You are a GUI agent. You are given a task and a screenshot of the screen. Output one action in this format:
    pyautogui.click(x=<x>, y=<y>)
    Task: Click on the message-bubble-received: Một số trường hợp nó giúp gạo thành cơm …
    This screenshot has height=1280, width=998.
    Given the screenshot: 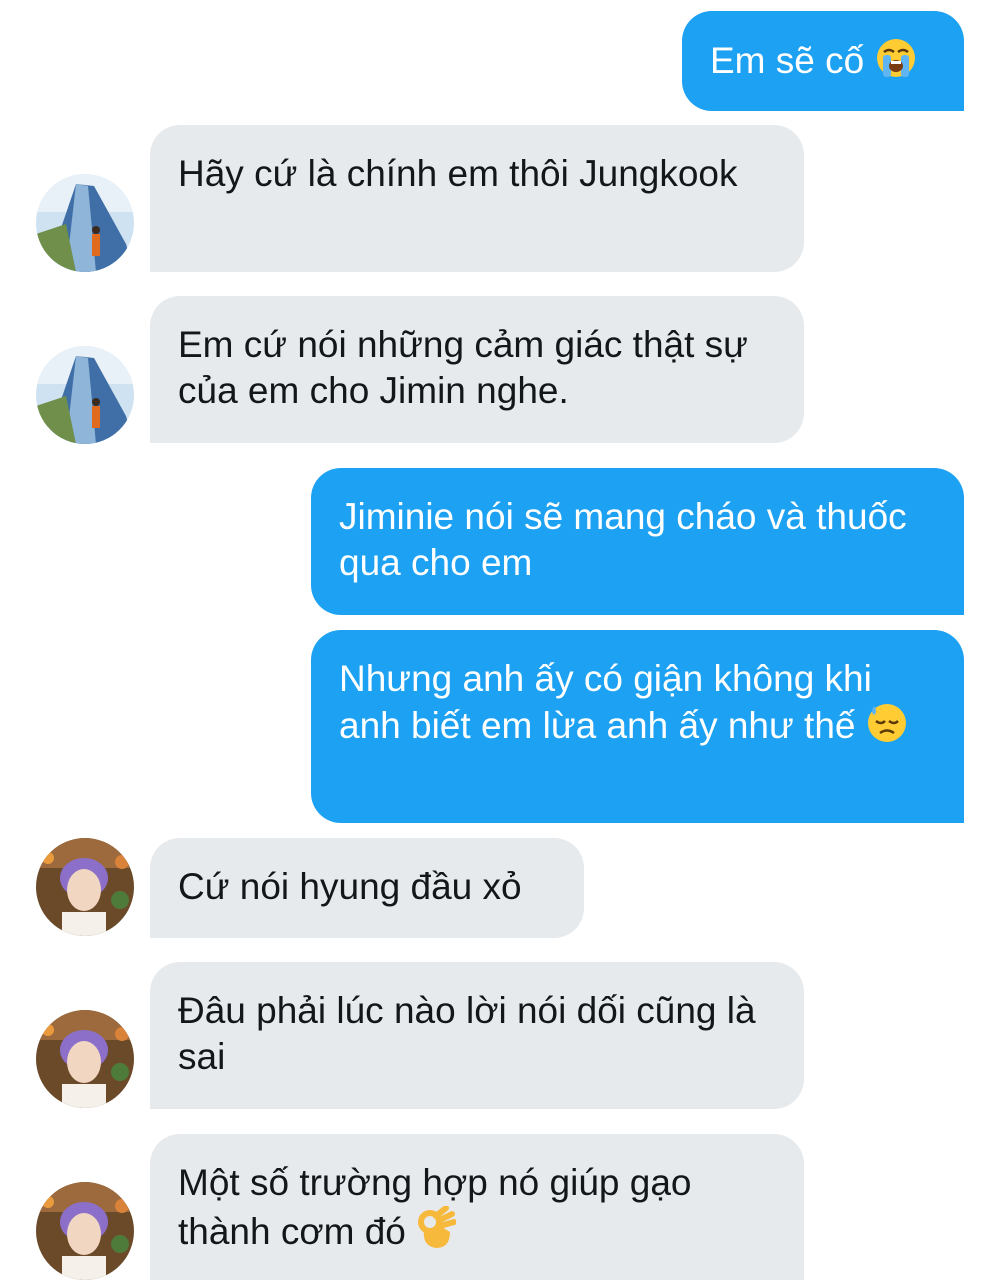 What is the action you would take?
    pyautogui.click(x=477, y=1207)
    